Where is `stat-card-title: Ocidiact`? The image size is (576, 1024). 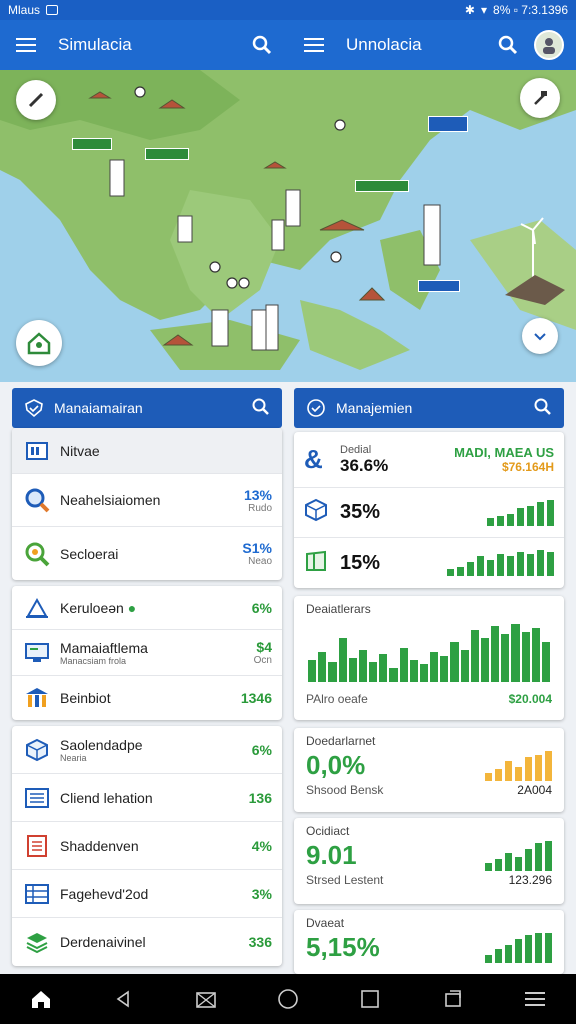 stat-card-title: Ocidiact is located at coordinates (328, 831).